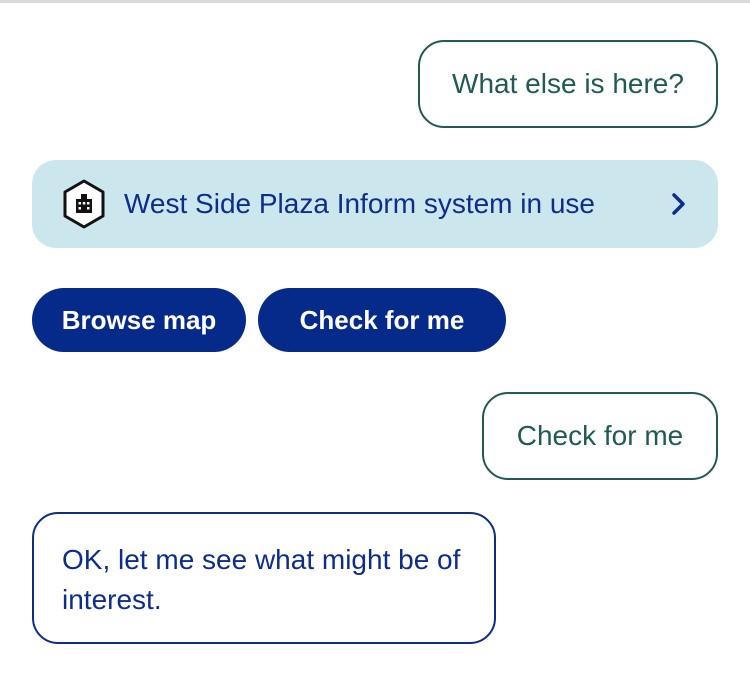 This screenshot has width=750, height=692. What do you see at coordinates (359, 203) in the screenshot?
I see `location-card-label: West Side Plaza Inform system in use` at bounding box center [359, 203].